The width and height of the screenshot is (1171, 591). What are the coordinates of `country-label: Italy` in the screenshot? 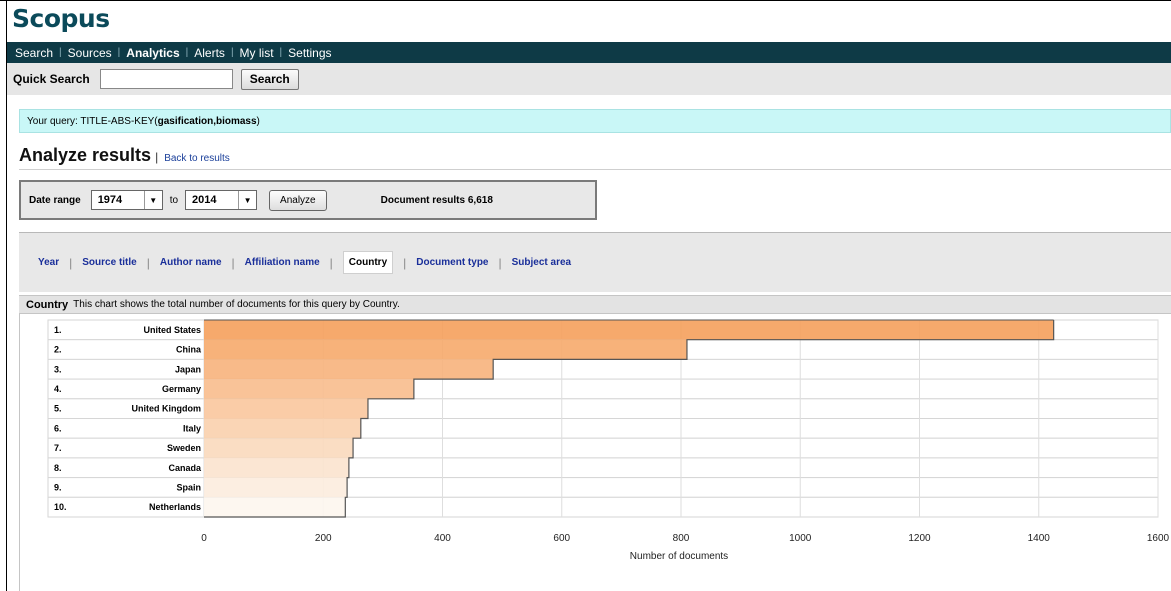 It's located at (192, 428).